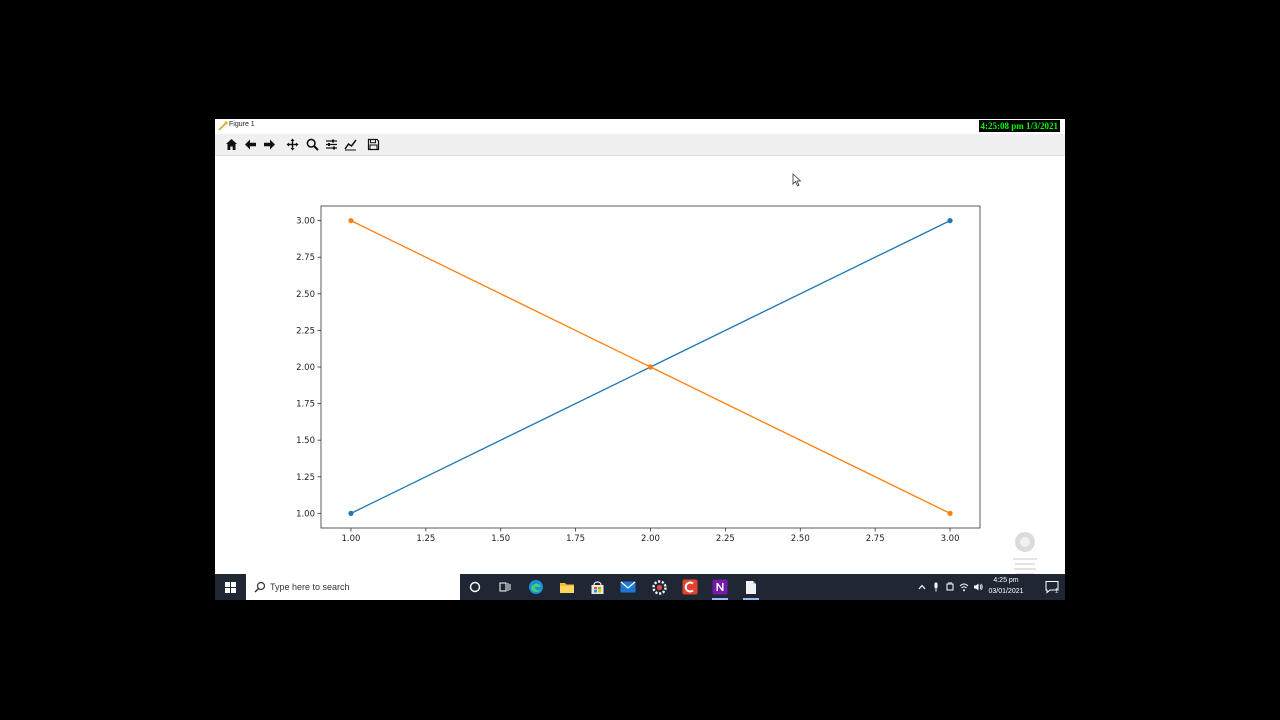  I want to click on x-tick-label: 1.75, so click(575, 539).